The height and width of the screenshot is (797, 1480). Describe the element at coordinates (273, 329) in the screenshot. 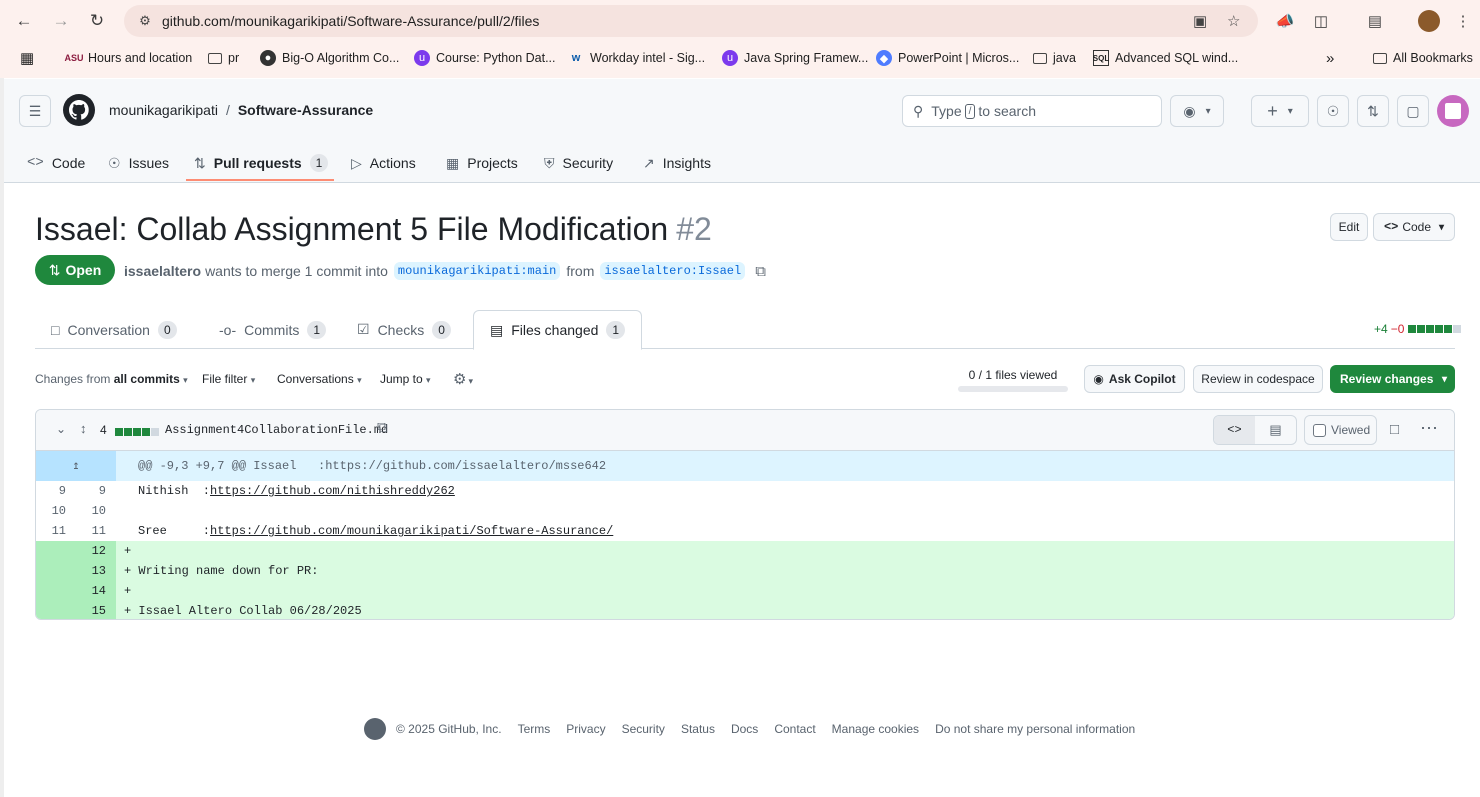

I see `tab-commits: -o- Commits 1` at that location.